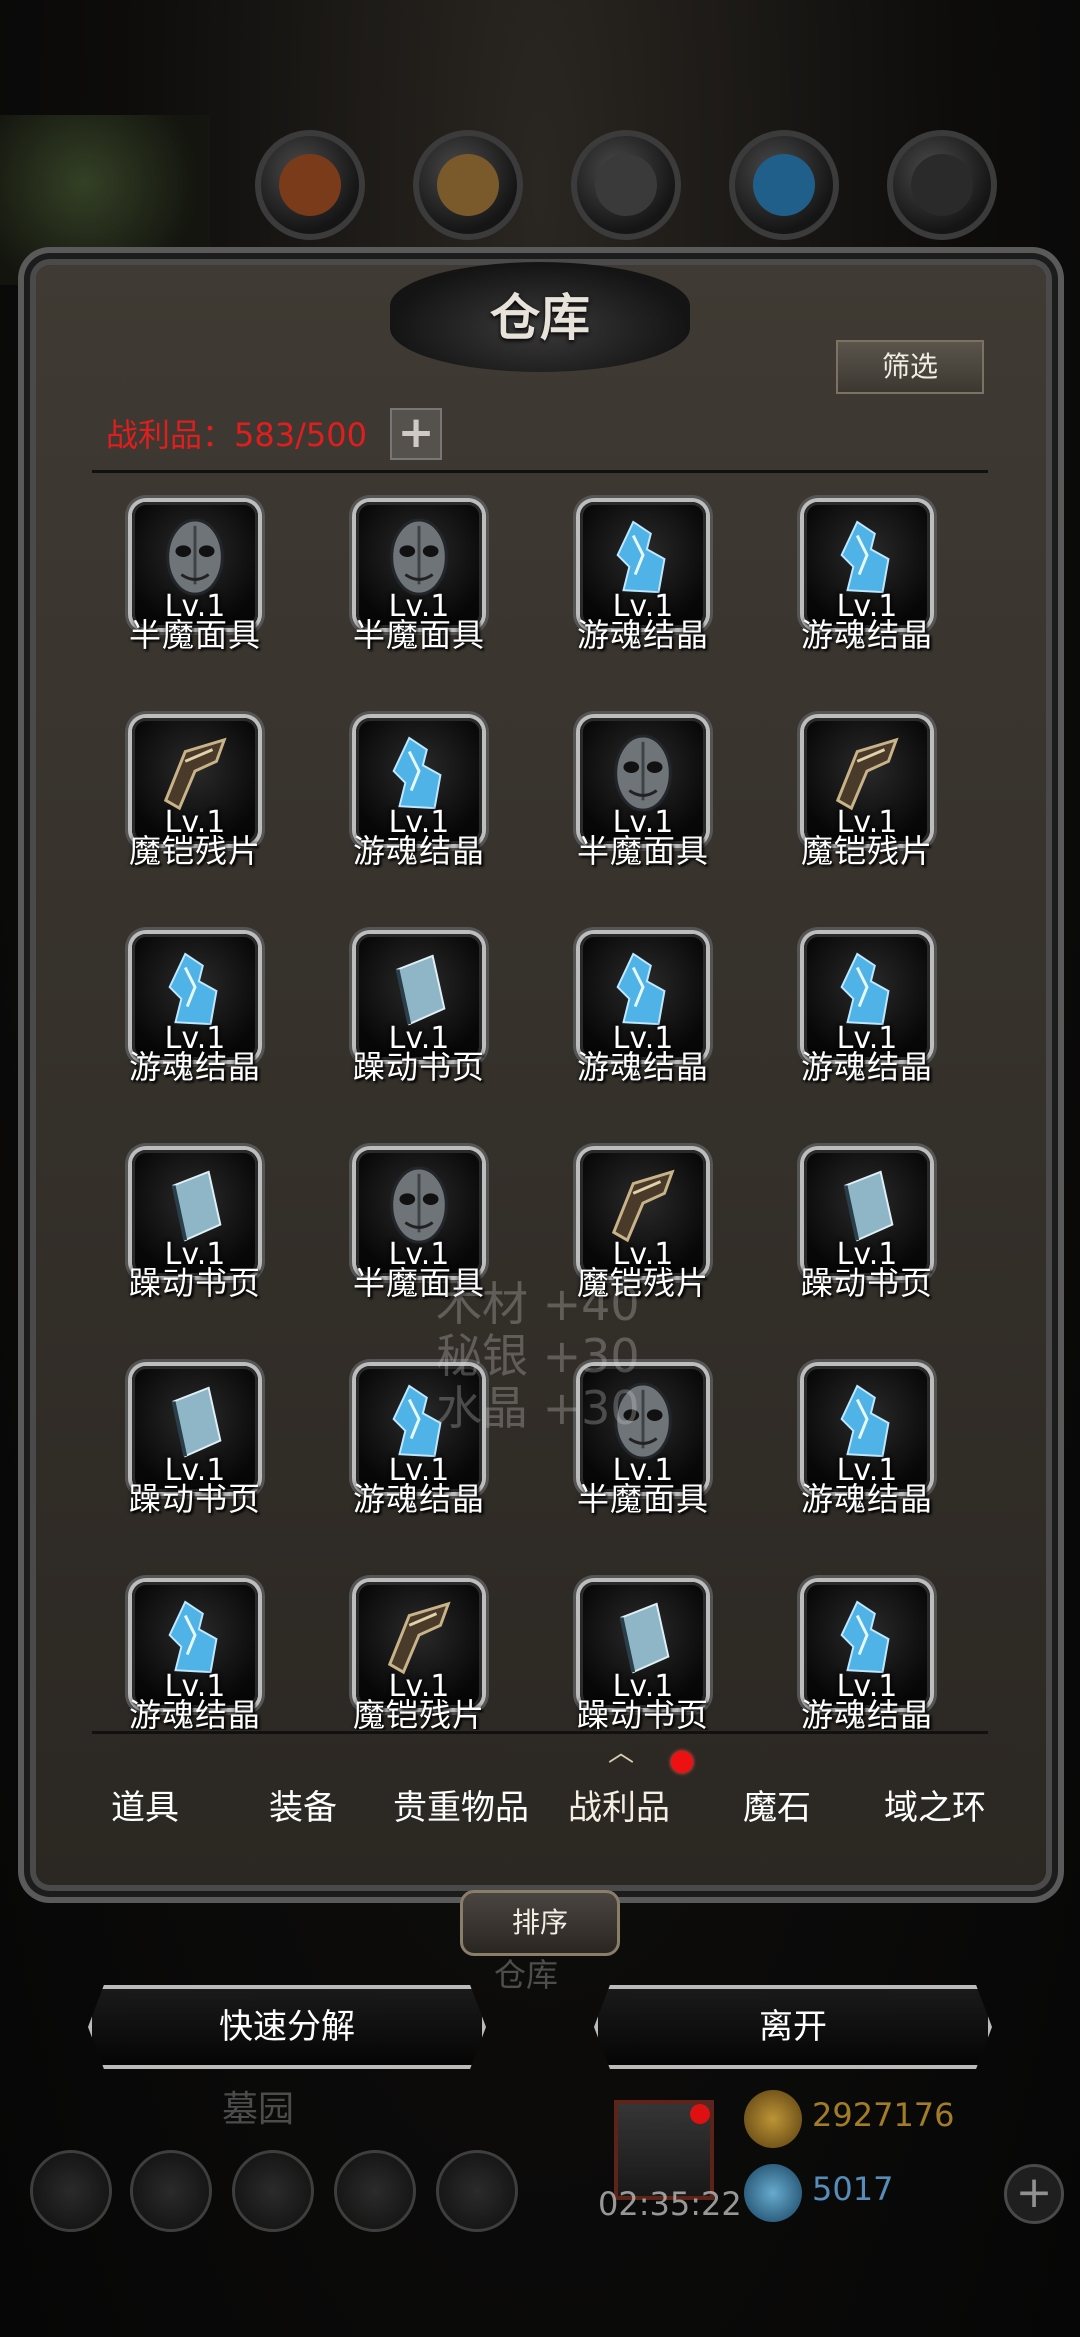  I want to click on tab-2: 贵重物品, so click(461, 1810).